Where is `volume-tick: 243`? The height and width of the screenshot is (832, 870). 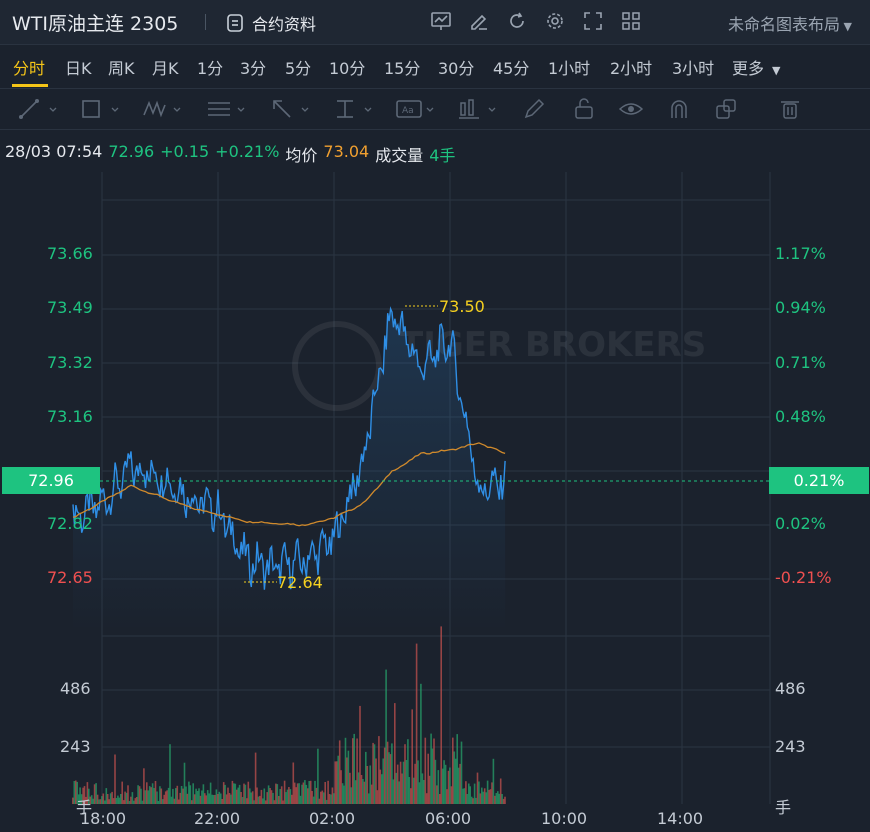 volume-tick: 243 is located at coordinates (790, 746).